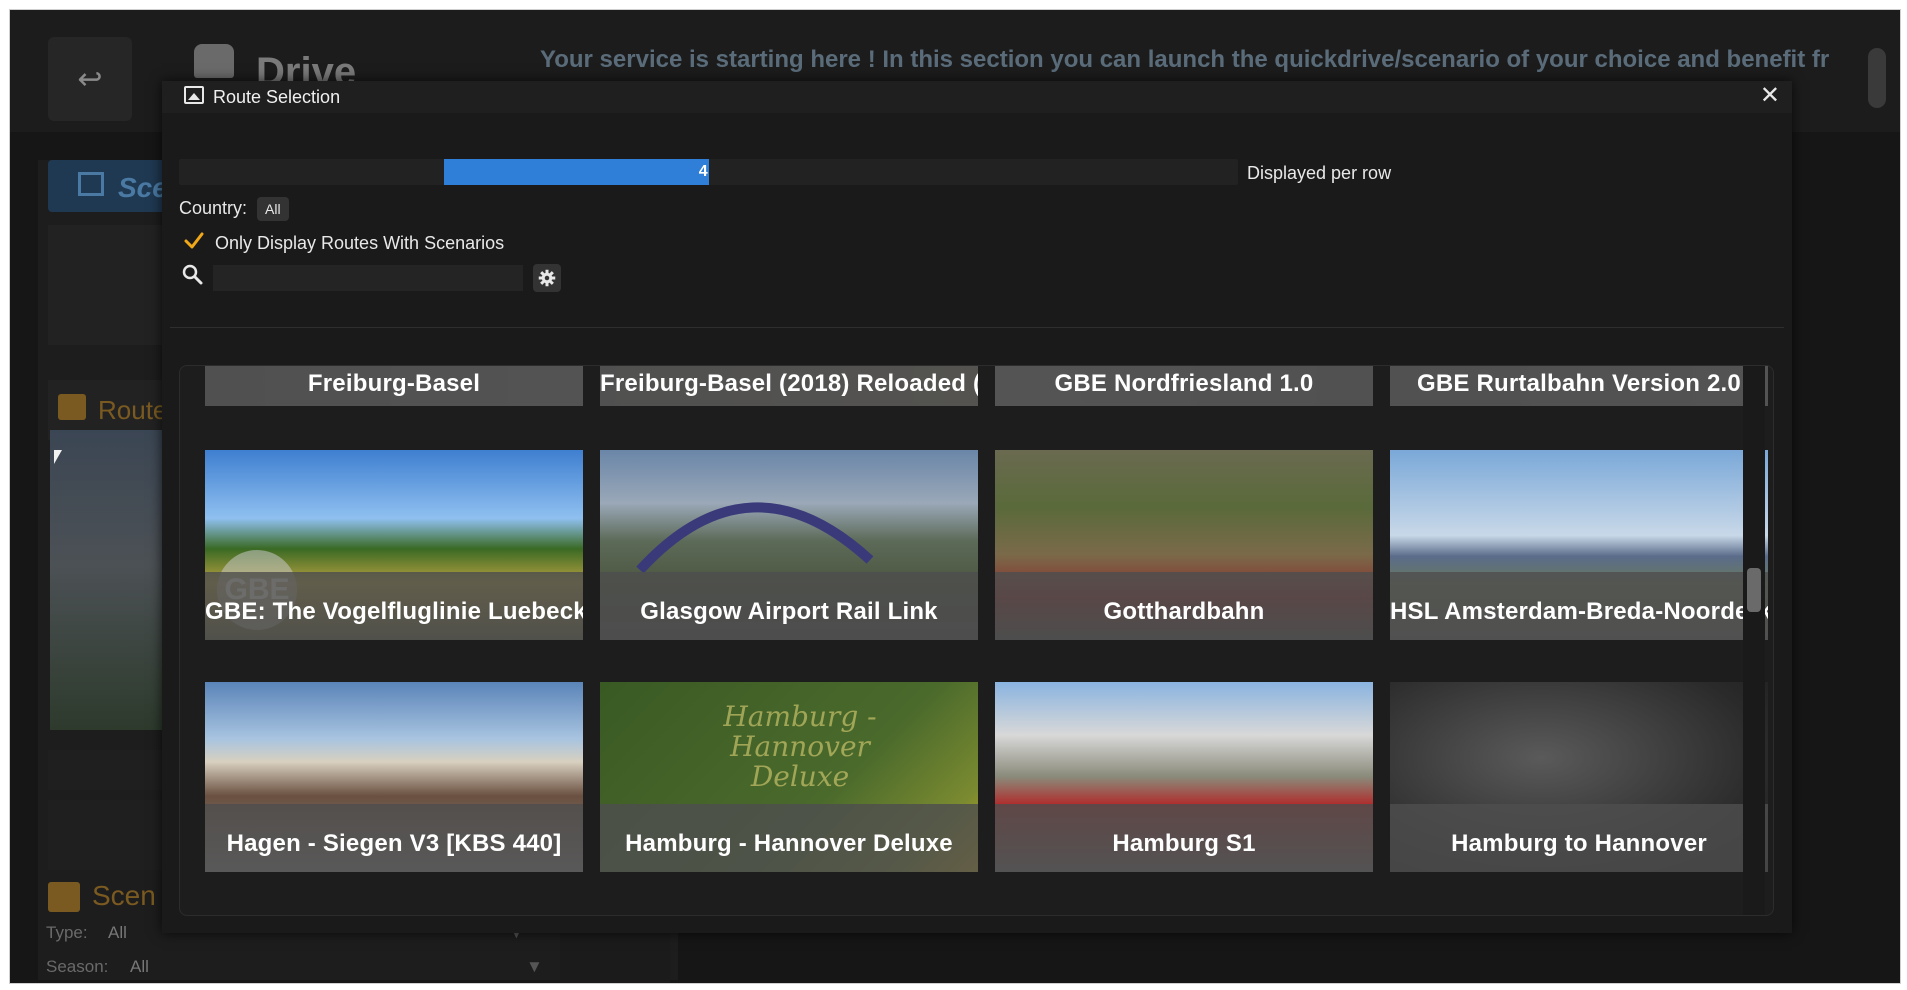 This screenshot has height=990, width=1907. Describe the element at coordinates (58, 457) in the screenshot. I see `mouse-cursor` at that location.